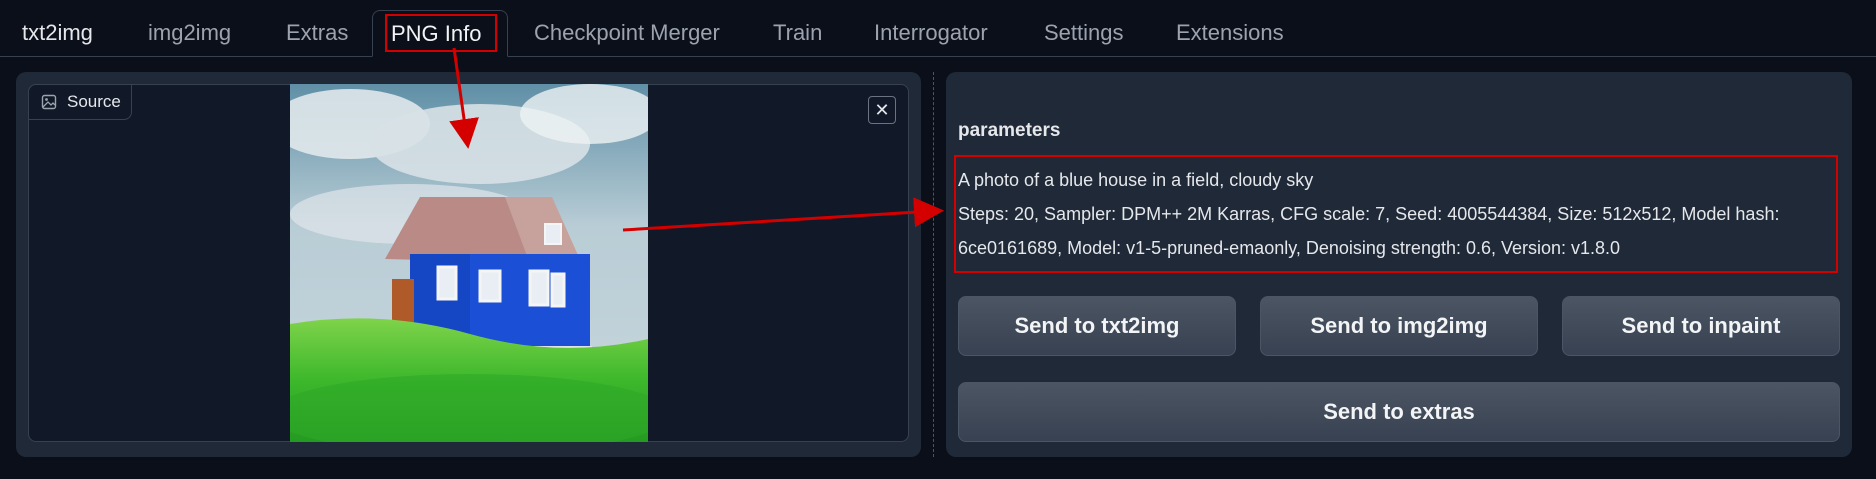 Image resolution: width=1876 pixels, height=479 pixels. What do you see at coordinates (440, 33) in the screenshot?
I see `tab-png-info: PNG Info` at bounding box center [440, 33].